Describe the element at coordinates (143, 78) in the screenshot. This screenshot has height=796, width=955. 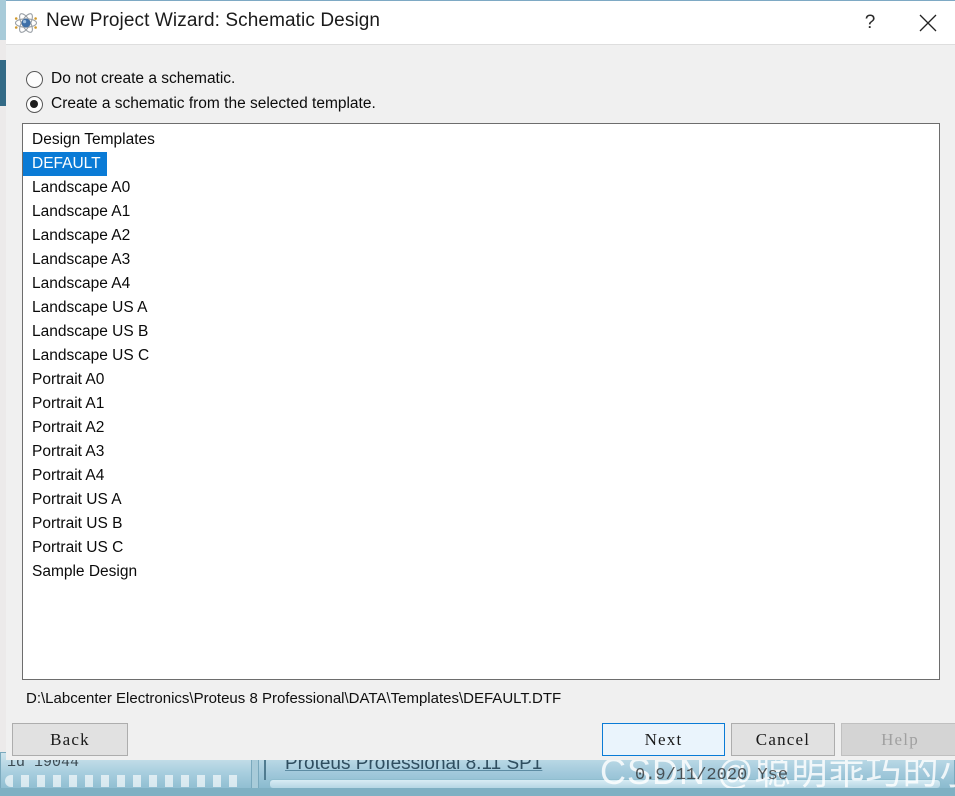
I see `radio-label-no-schematic: Do not create a schematic.` at that location.